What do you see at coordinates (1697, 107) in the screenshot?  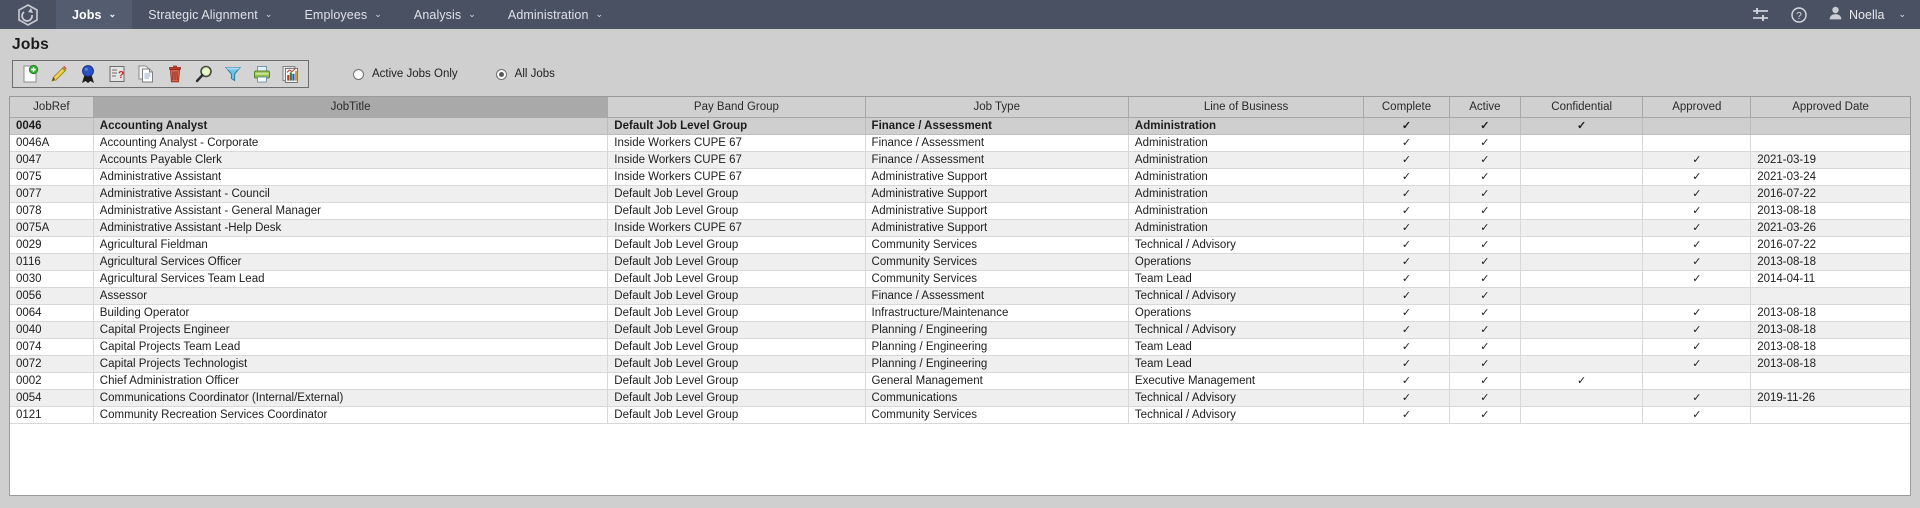 I see `column-header-approved: Approved` at bounding box center [1697, 107].